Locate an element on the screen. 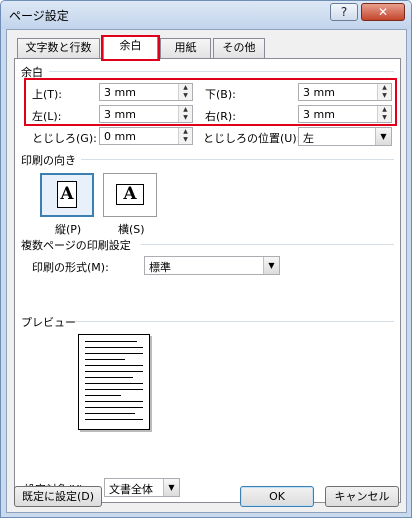 Image resolution: width=412 pixels, height=518 pixels. gutter-position-label: とじしろの位置(U): is located at coordinates (252, 138).